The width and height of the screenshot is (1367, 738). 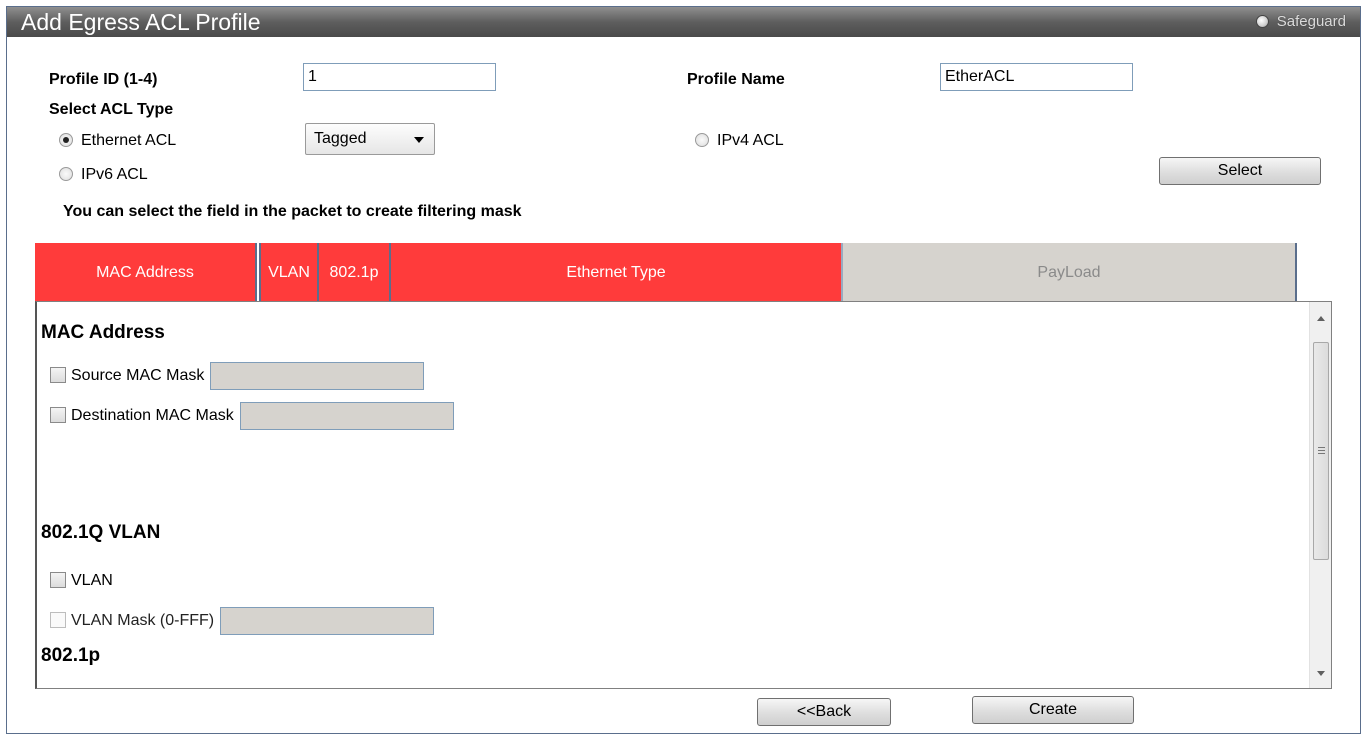 What do you see at coordinates (1321, 318) in the screenshot?
I see `scroll-up-icon` at bounding box center [1321, 318].